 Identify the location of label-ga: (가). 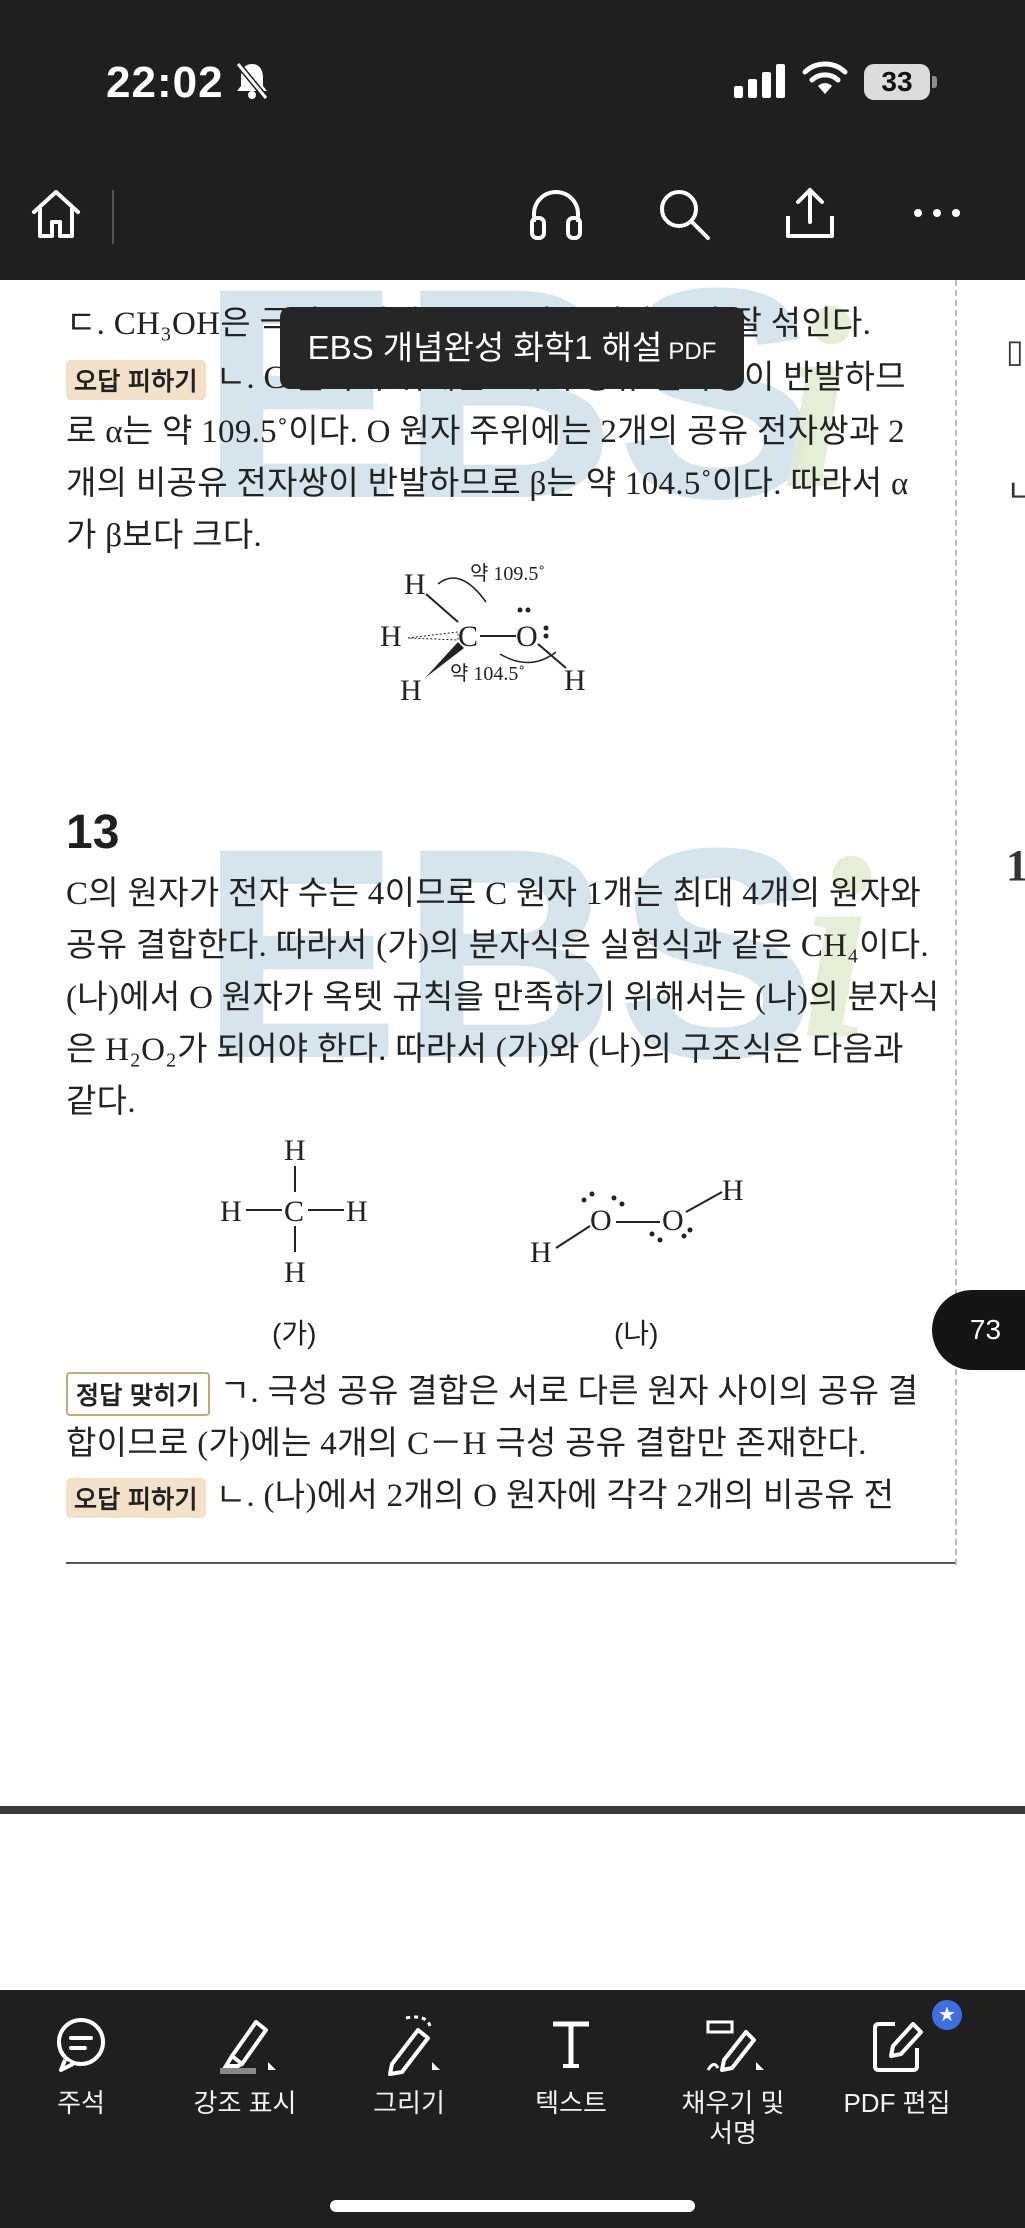
(294, 1333).